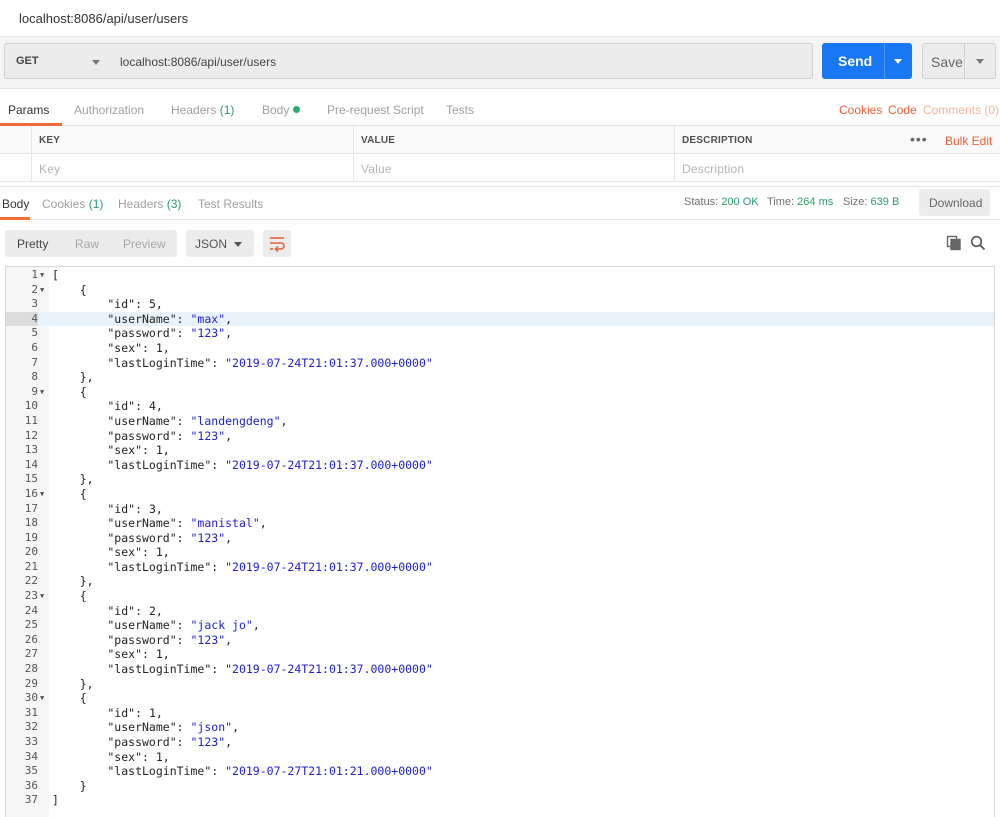 The height and width of the screenshot is (817, 1000). Describe the element at coordinates (978, 243) in the screenshot. I see `search-icon` at that location.